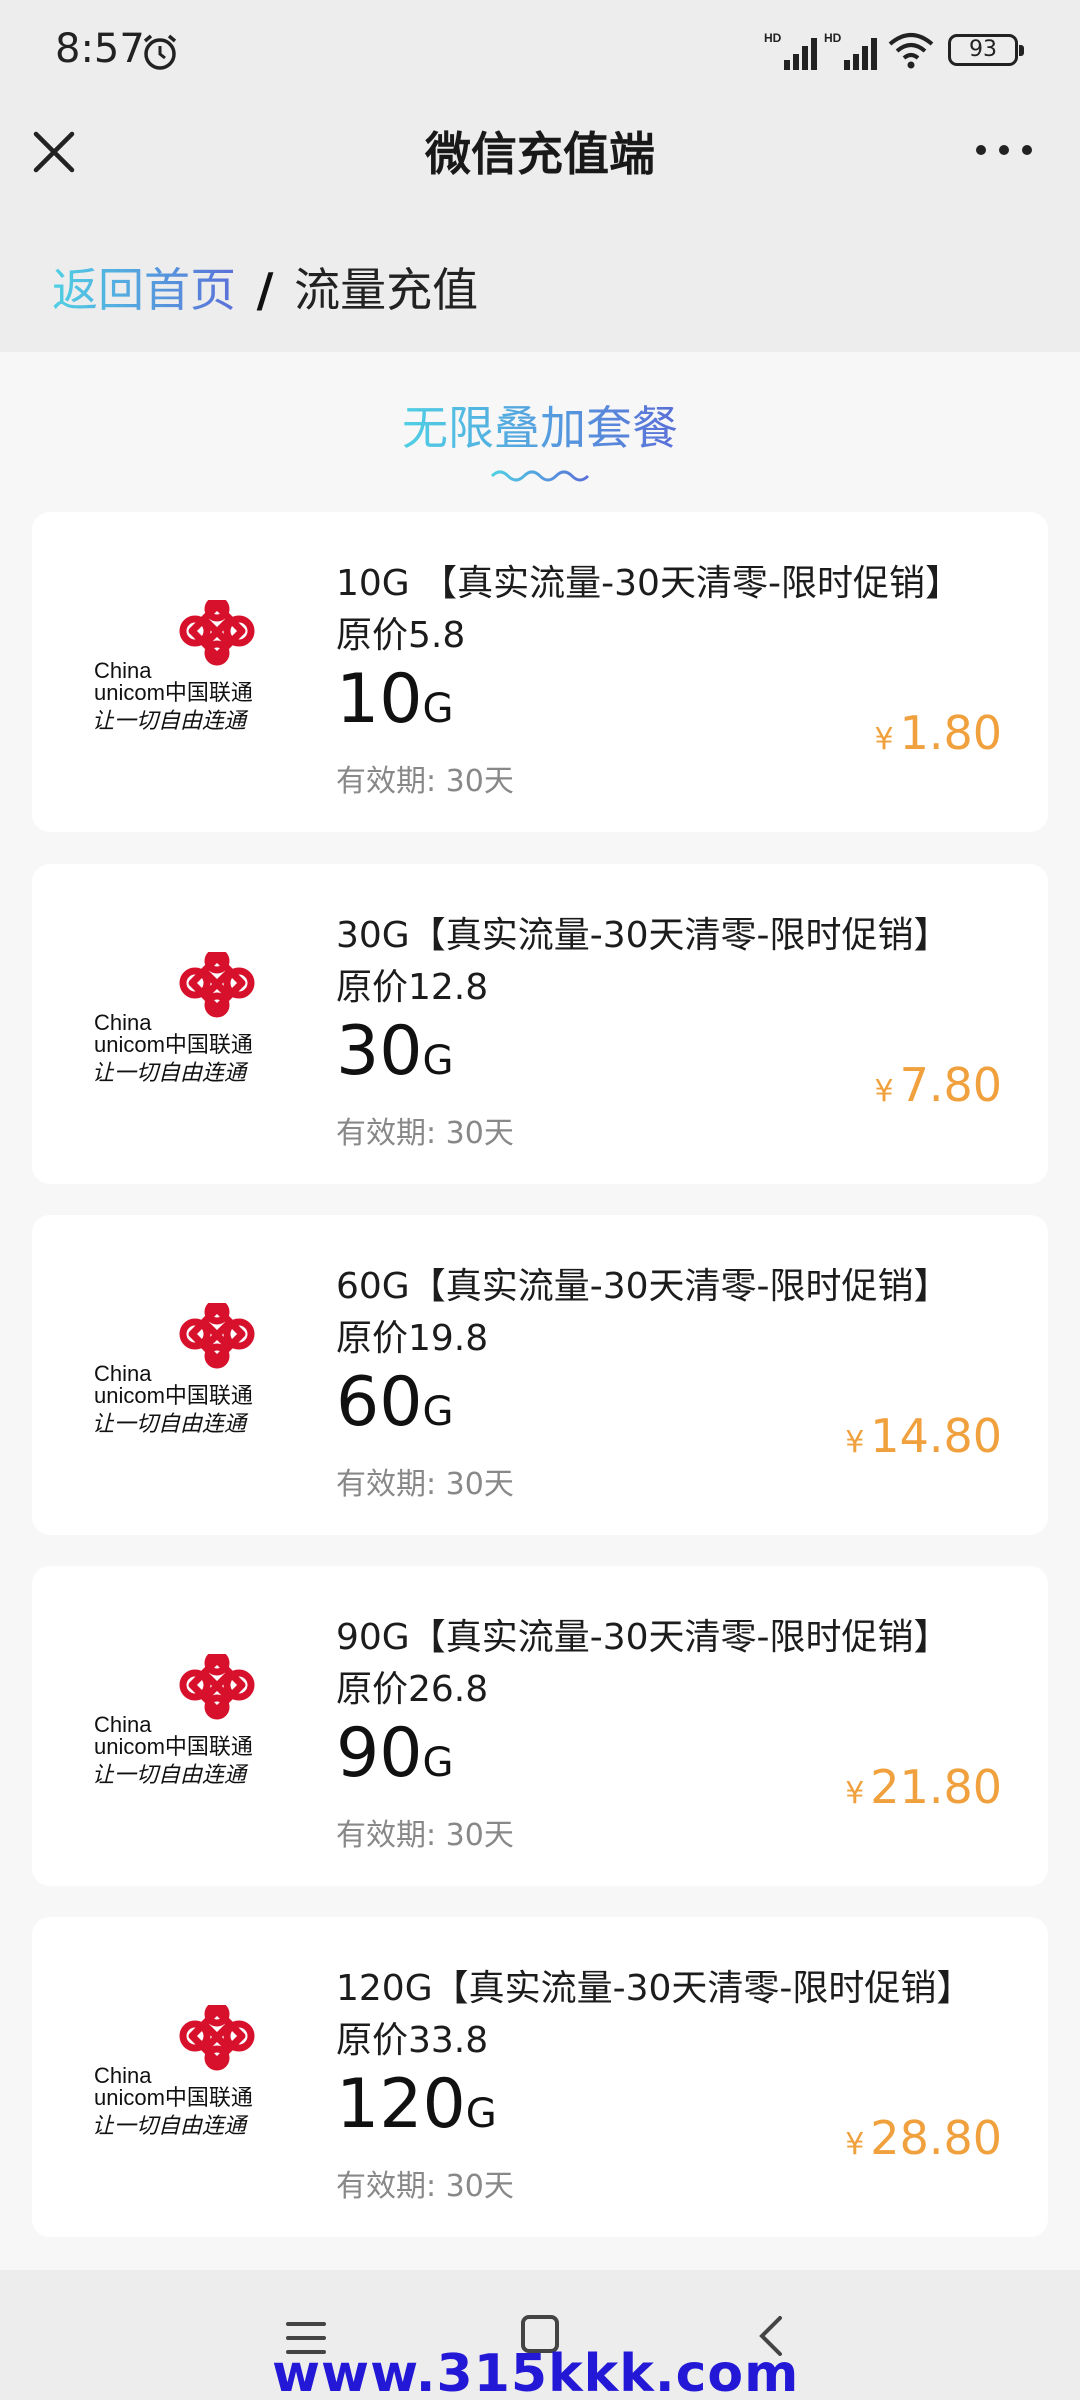 The height and width of the screenshot is (2400, 1080). Describe the element at coordinates (379, 1402) in the screenshot. I see `data-size-value: 60` at that location.